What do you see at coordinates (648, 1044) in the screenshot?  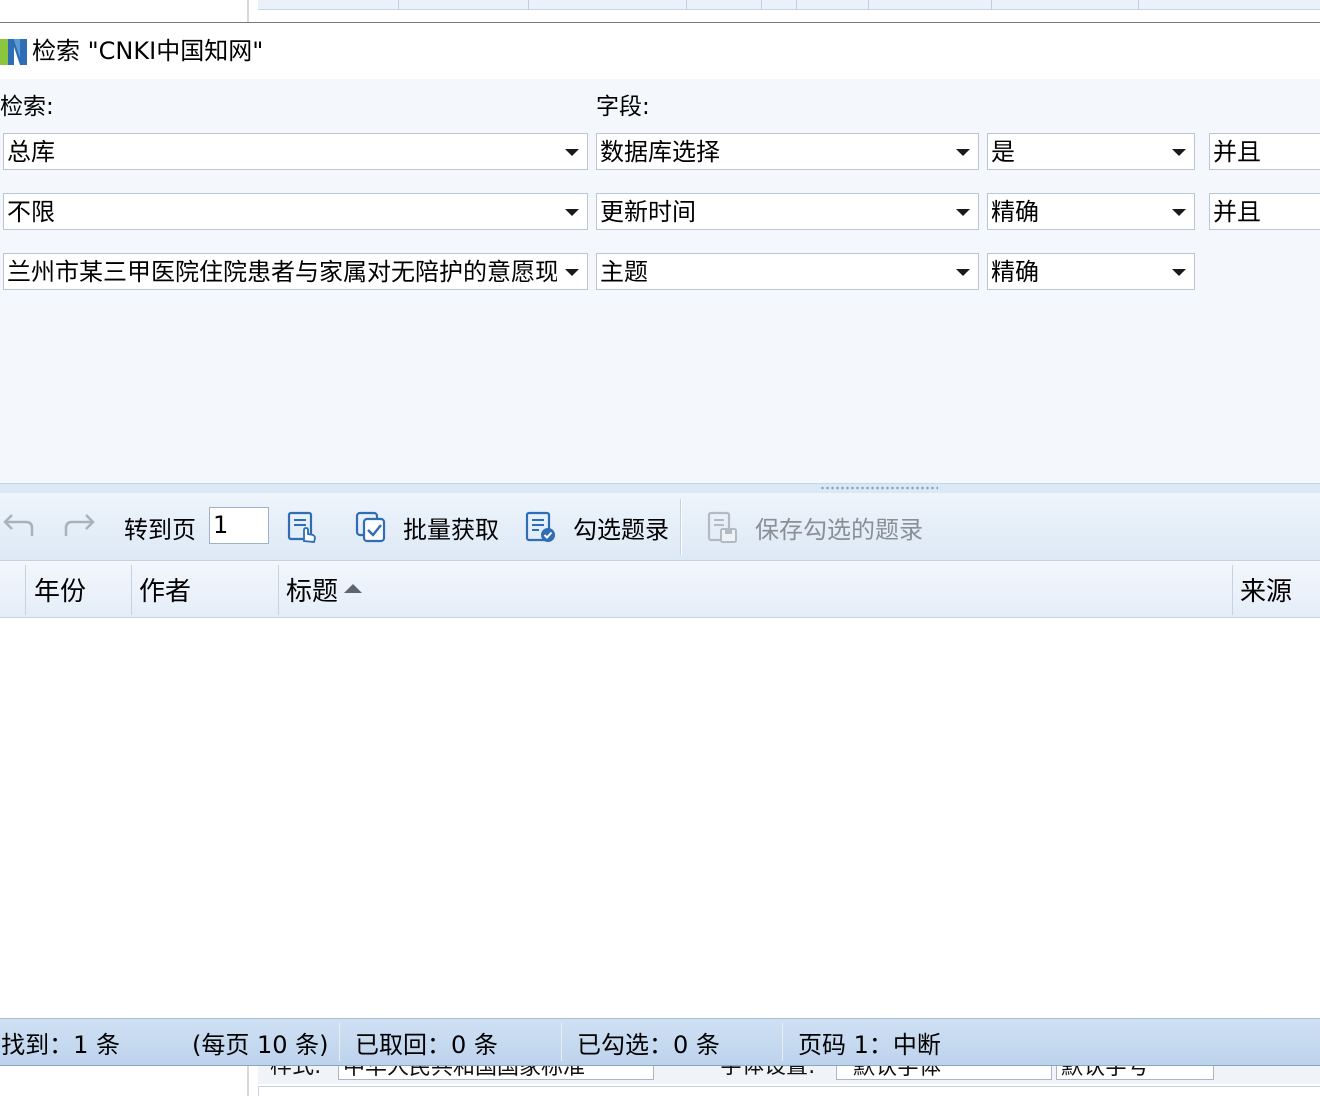 I see `status-checked: 已勾选：0 条` at bounding box center [648, 1044].